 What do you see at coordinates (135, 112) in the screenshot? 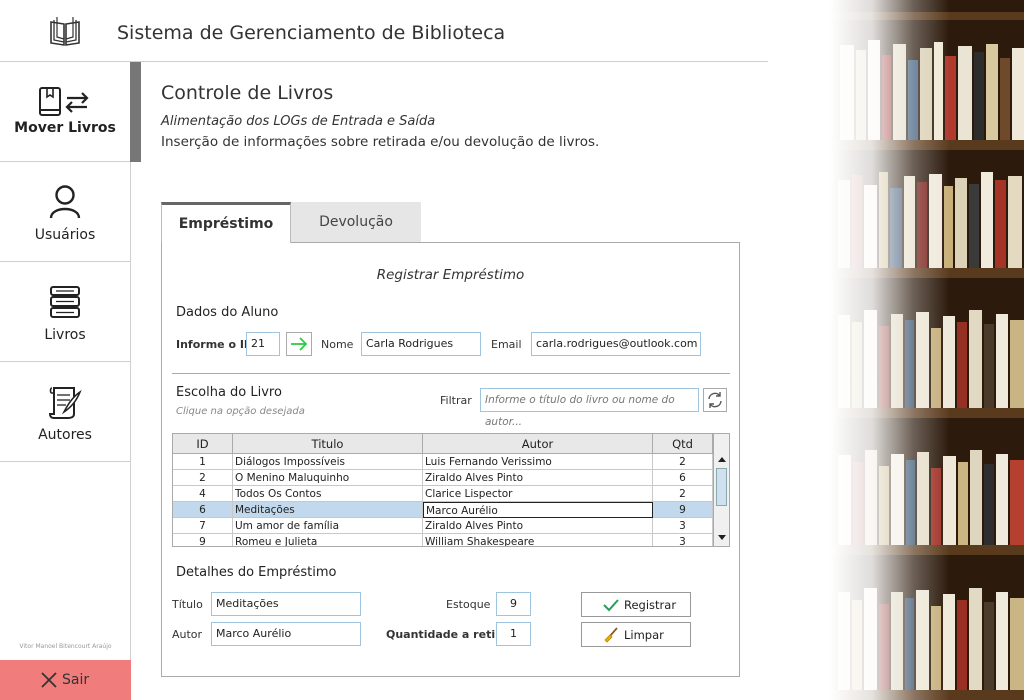
I see `active-nav-indicator` at bounding box center [135, 112].